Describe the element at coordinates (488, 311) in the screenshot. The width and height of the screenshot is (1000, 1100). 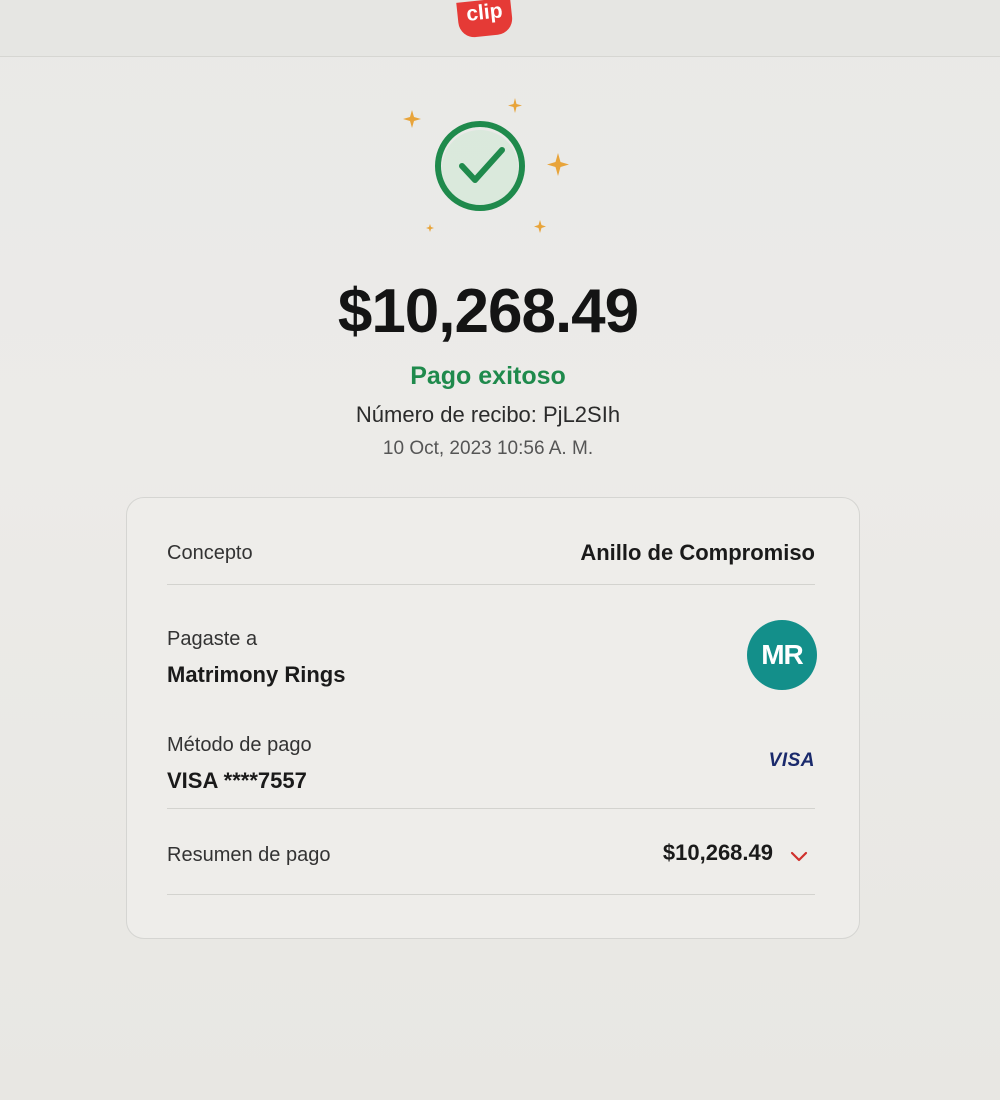
I see `payment-amount: $10,268.49` at that location.